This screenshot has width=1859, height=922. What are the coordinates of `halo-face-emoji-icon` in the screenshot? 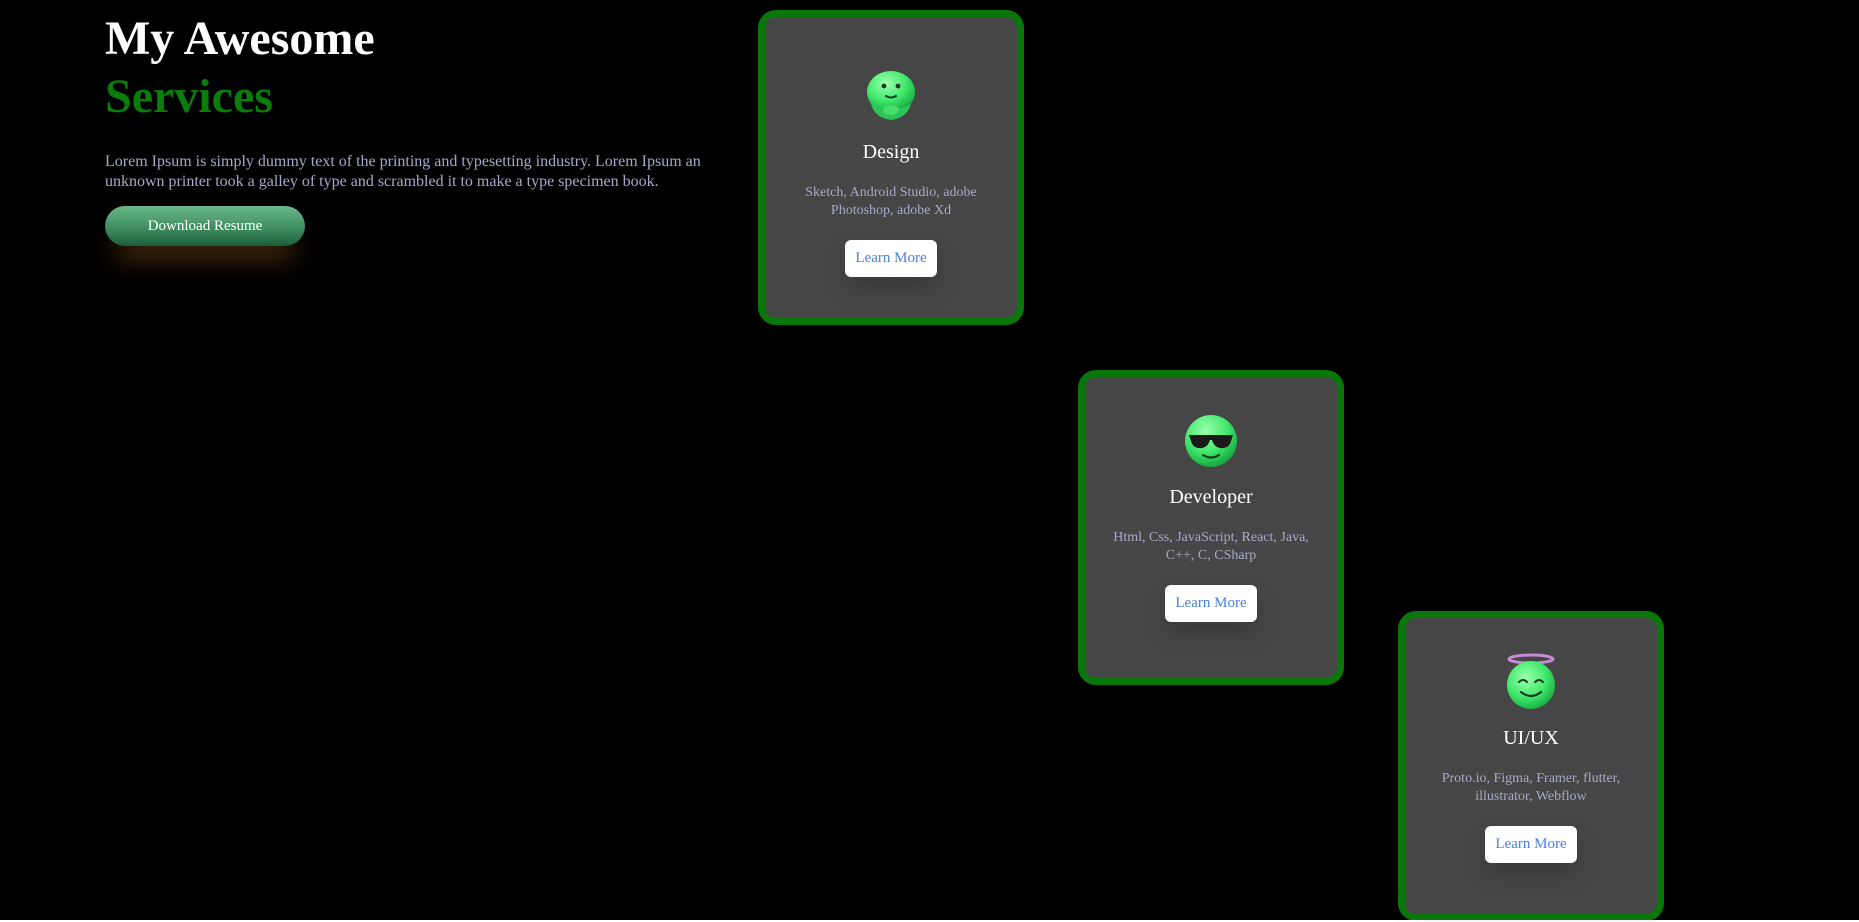 It's located at (1531, 681).